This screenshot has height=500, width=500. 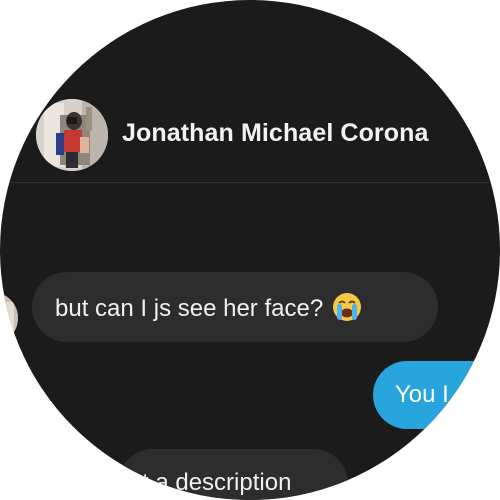 I want to click on loudly-crying-face-icon, so click(x=347, y=307).